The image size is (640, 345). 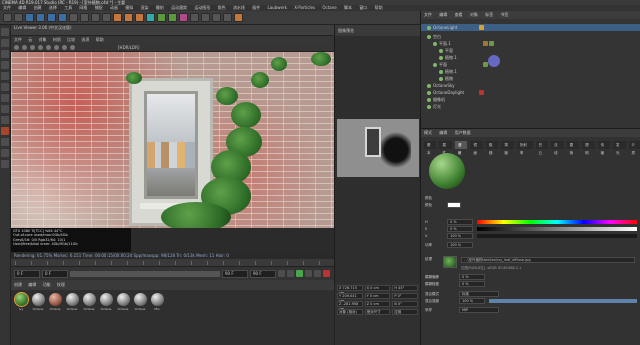 I want to click on hue-field: 0 %, so click(x=460, y=222).